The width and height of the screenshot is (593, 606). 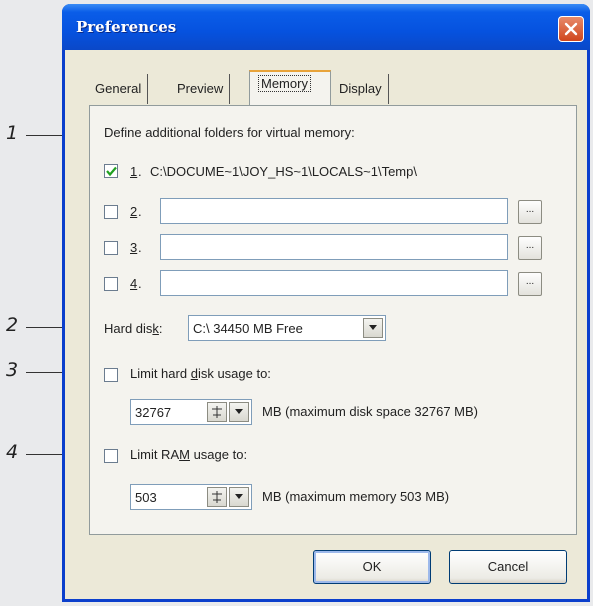 I want to click on folder-2-number: 2, so click(x=134, y=211).